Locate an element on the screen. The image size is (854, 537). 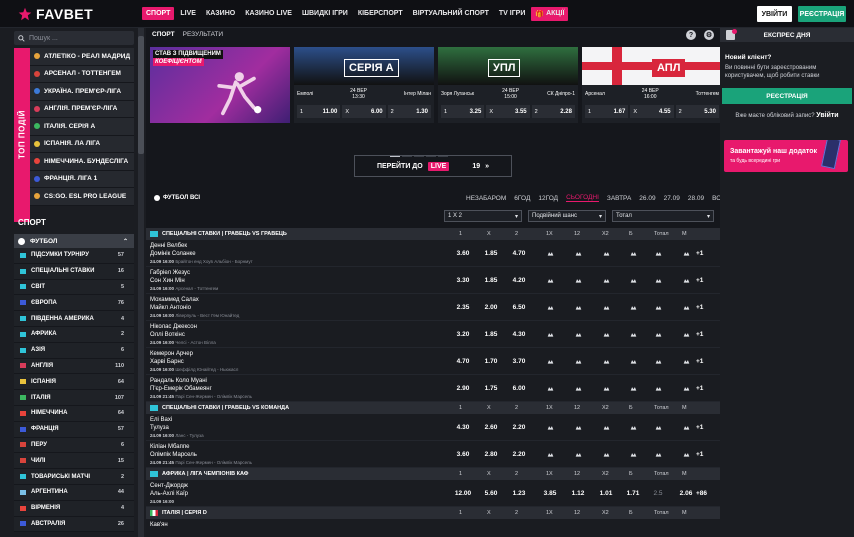
tab-results: РЕЗУЛЬТАТИ is located at coordinates (203, 34).